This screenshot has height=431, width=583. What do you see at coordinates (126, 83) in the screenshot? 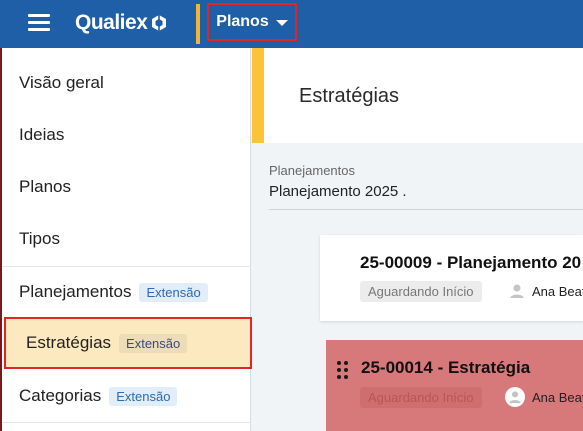
I see `sidebar-item-visao-geral: Visão geral` at bounding box center [126, 83].